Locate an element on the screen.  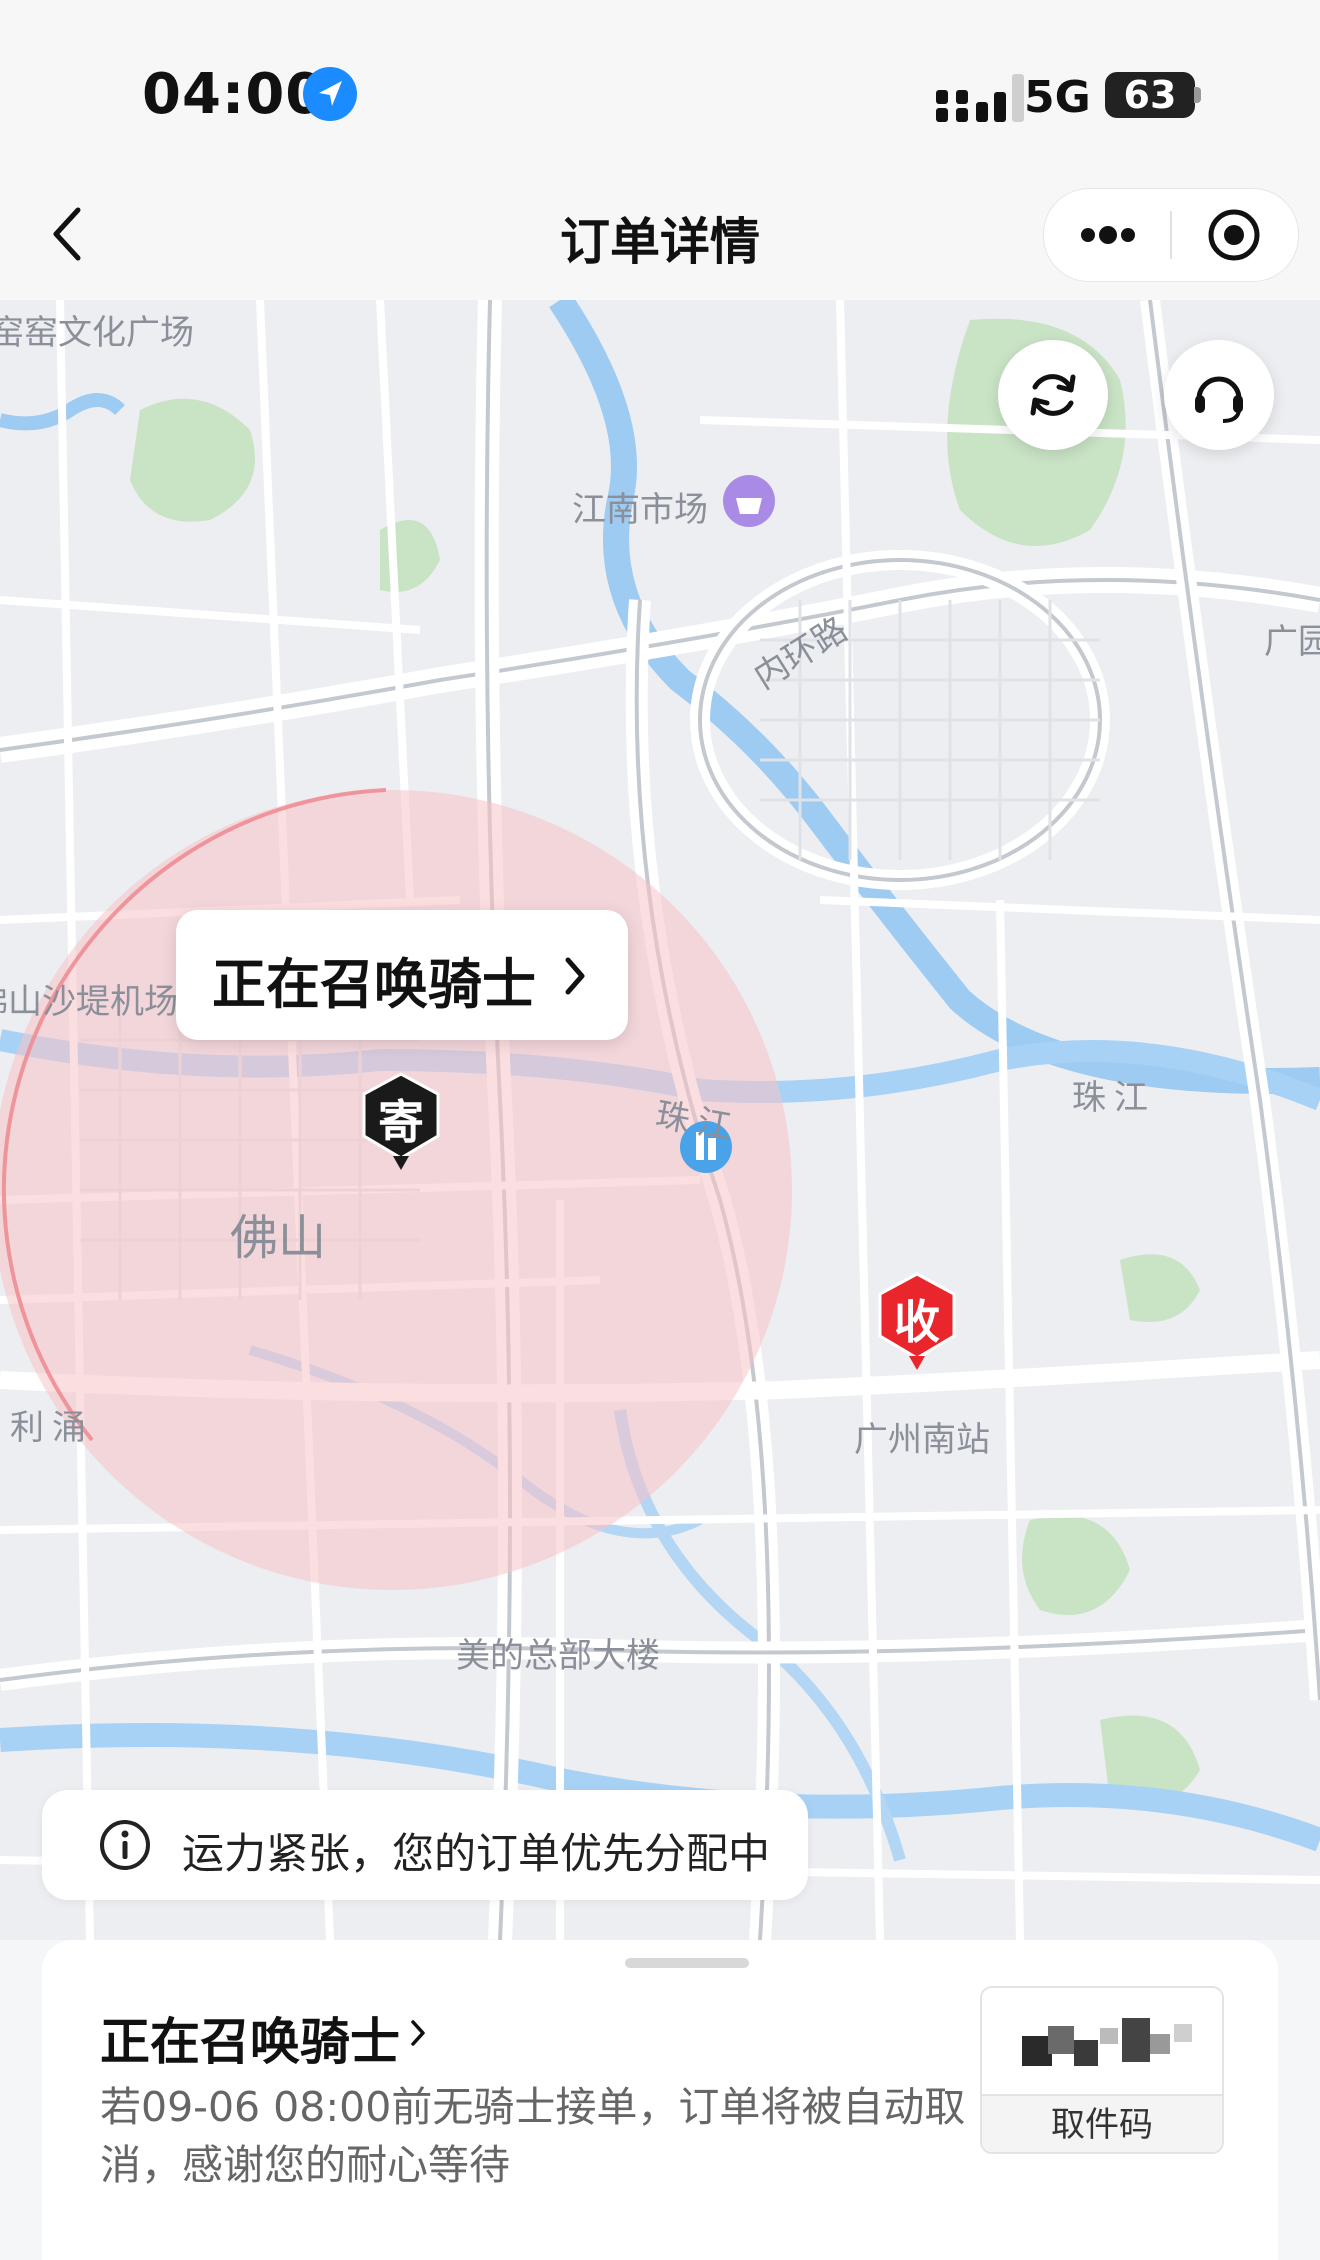
receiver-pin: 收 is located at coordinates (917, 1322).